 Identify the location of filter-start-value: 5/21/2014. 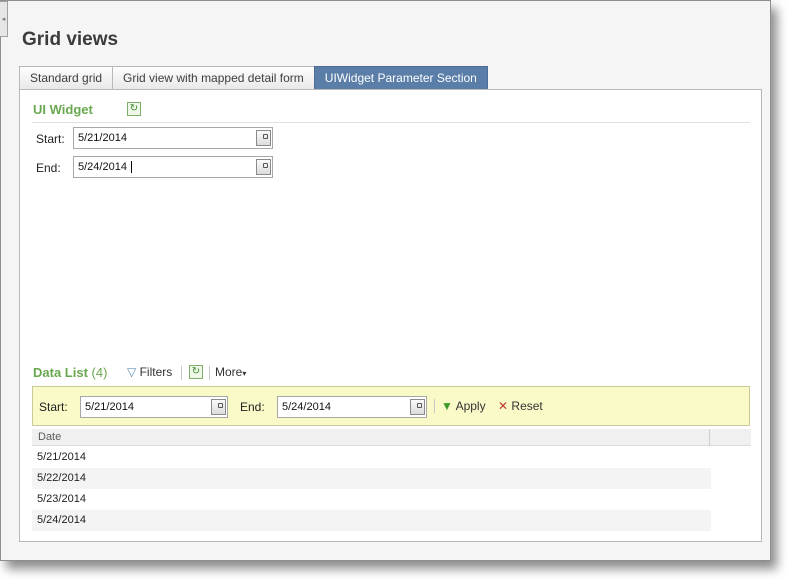
(109, 407).